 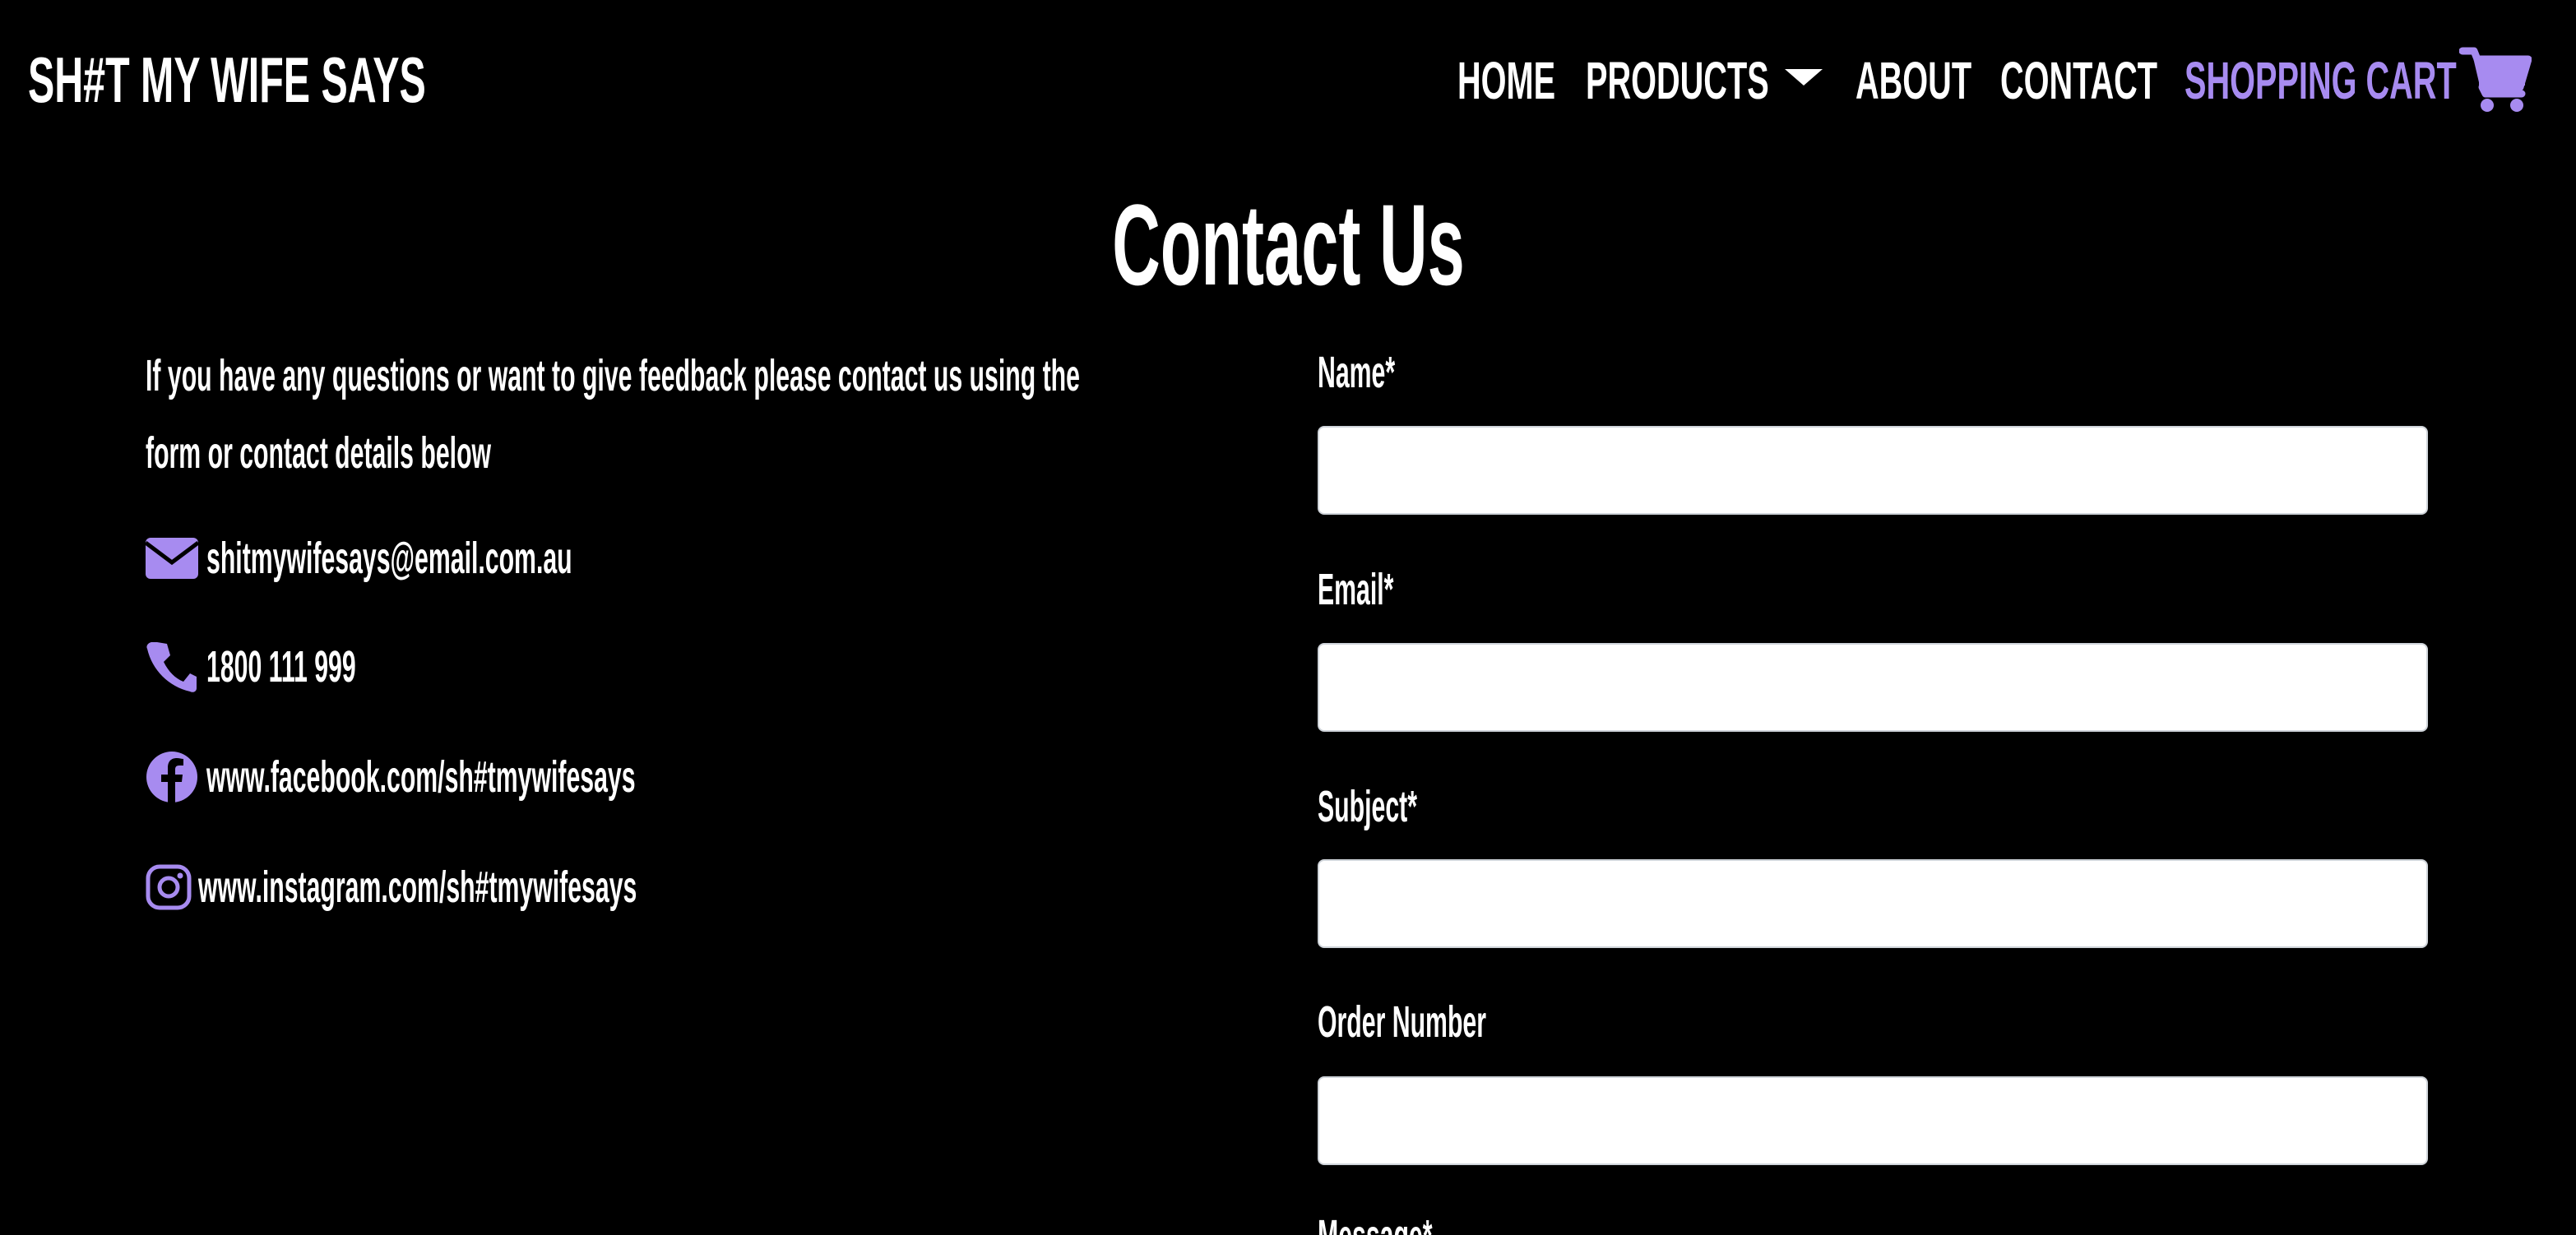 I want to click on subject-field-label: Subject*, so click(x=1407, y=807).